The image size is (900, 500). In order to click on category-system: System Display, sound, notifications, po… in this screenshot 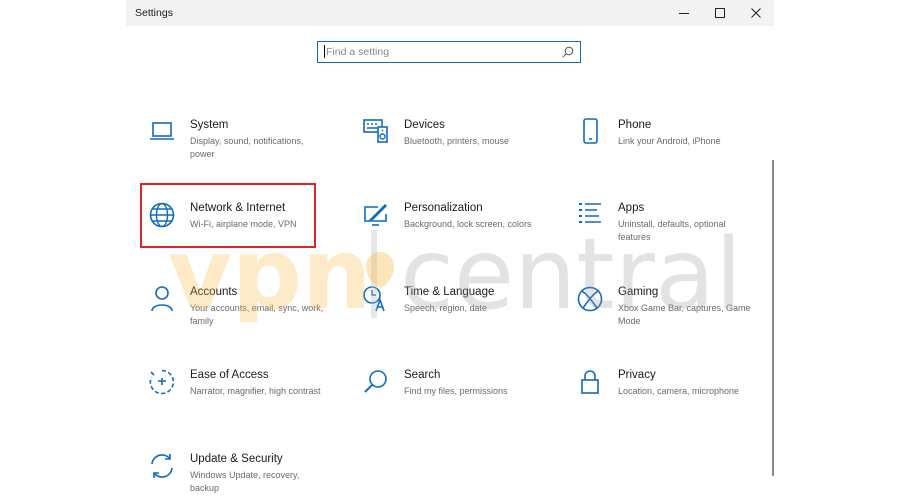, I will do `click(240, 151)`.